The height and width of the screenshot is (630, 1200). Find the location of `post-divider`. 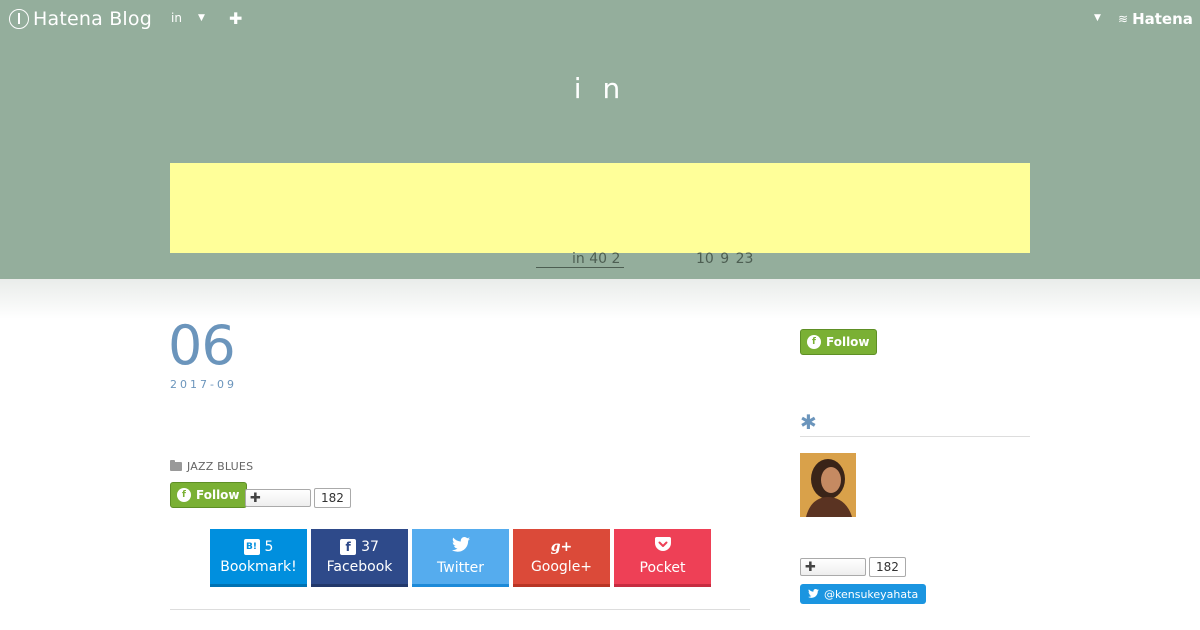

post-divider is located at coordinates (460, 609).